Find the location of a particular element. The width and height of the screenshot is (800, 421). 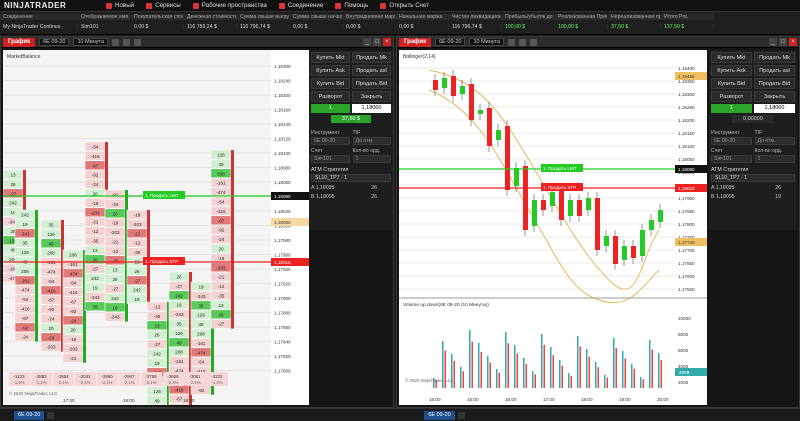

accounts-column-header: Сумма свыше начальн is located at coordinates (316, 17).